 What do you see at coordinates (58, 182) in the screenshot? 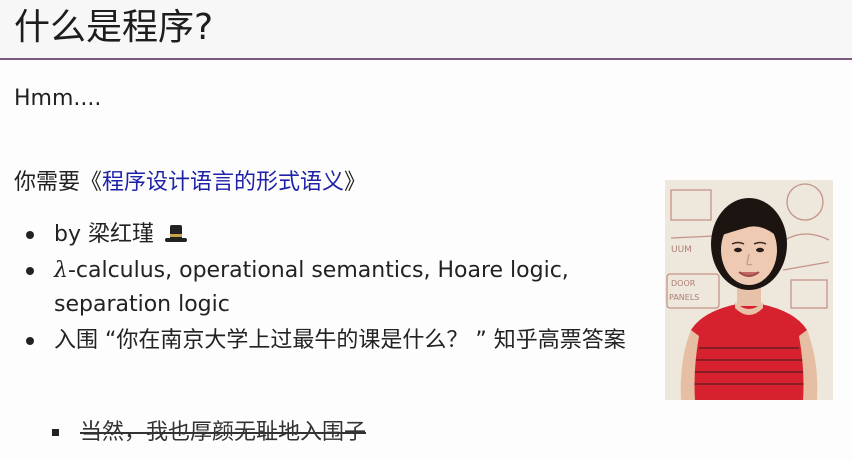
I see `recommendation-prefix: 你需要《` at bounding box center [58, 182].